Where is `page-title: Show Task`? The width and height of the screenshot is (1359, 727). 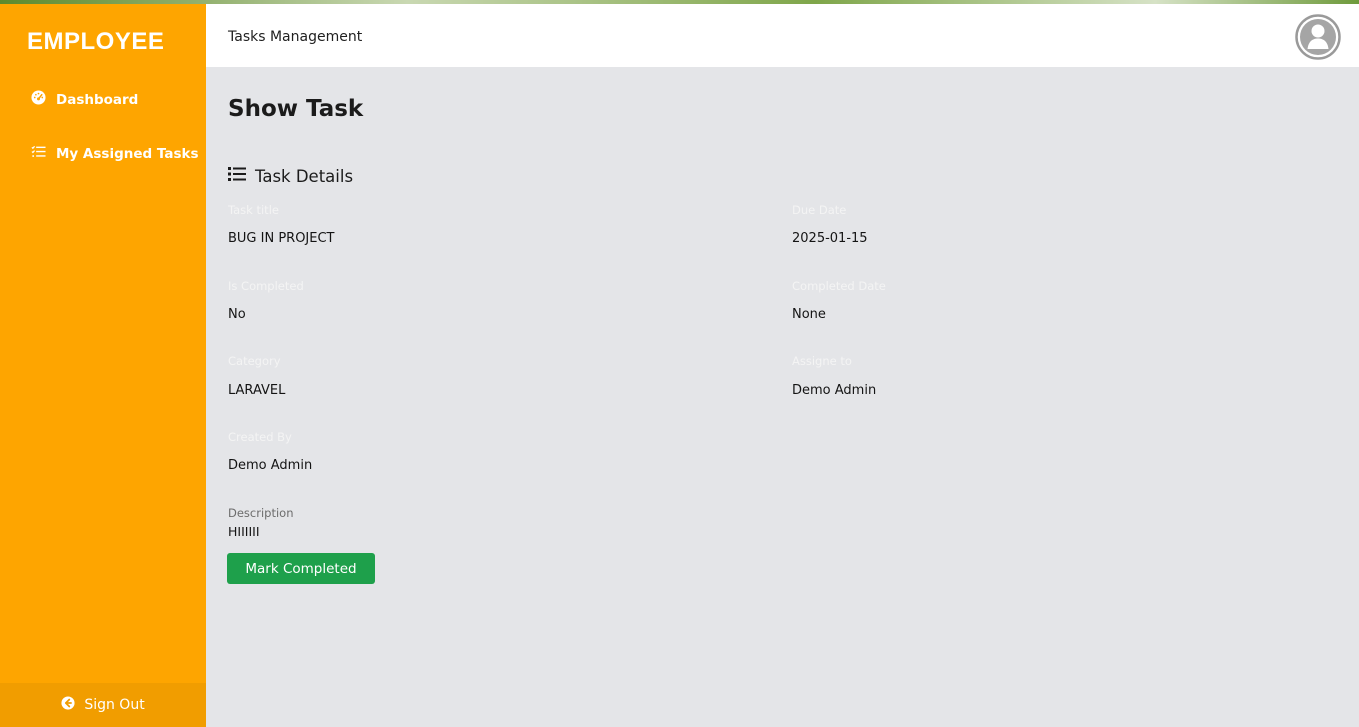
page-title: Show Task is located at coordinates (296, 109).